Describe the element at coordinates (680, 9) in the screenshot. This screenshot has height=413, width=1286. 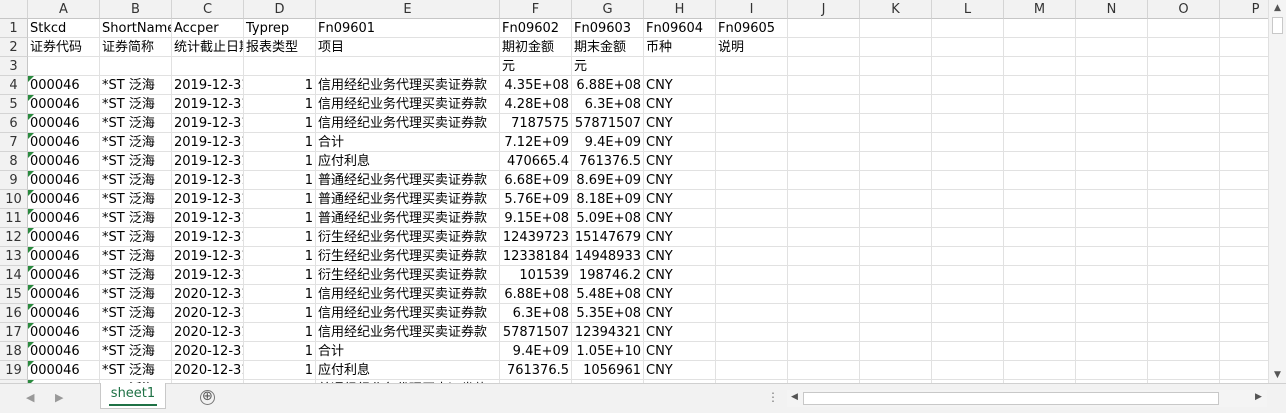
I see `column-header-h: H` at that location.